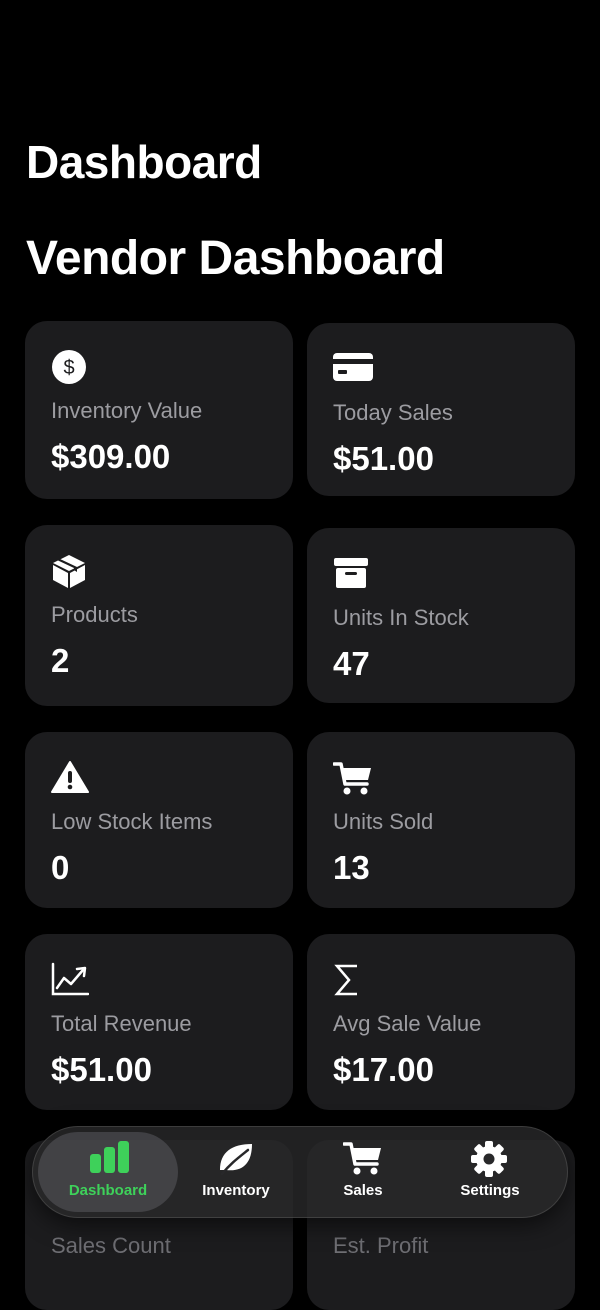 The width and height of the screenshot is (600, 1310). What do you see at coordinates (60, 660) in the screenshot?
I see `card-value: 2` at bounding box center [60, 660].